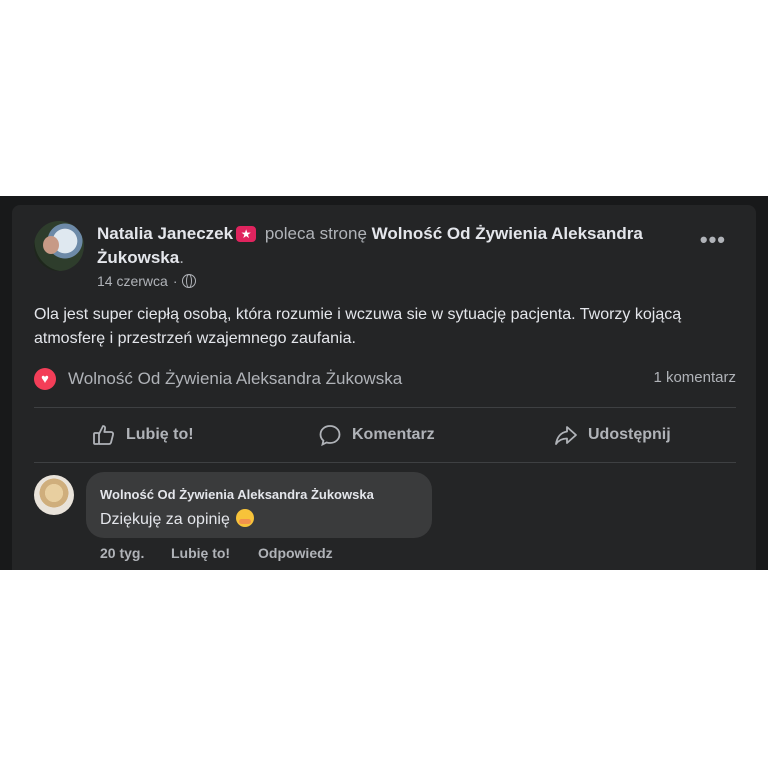 The height and width of the screenshot is (768, 768). I want to click on commenter-name: Wolność Od Żywienia Aleksandra Żukowska, so click(237, 494).